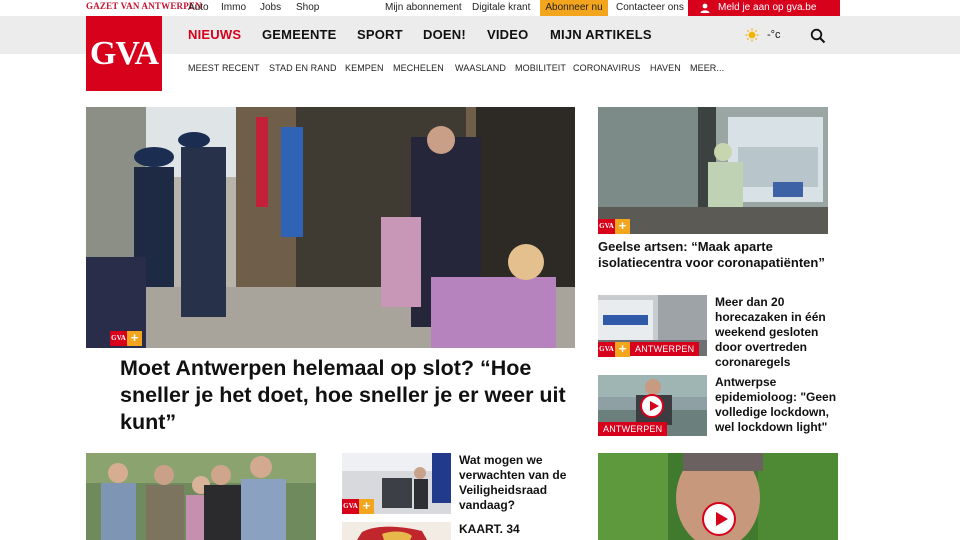 The image size is (960, 540). I want to click on subnav-mobiliteit: MOBILITEIT, so click(540, 68).